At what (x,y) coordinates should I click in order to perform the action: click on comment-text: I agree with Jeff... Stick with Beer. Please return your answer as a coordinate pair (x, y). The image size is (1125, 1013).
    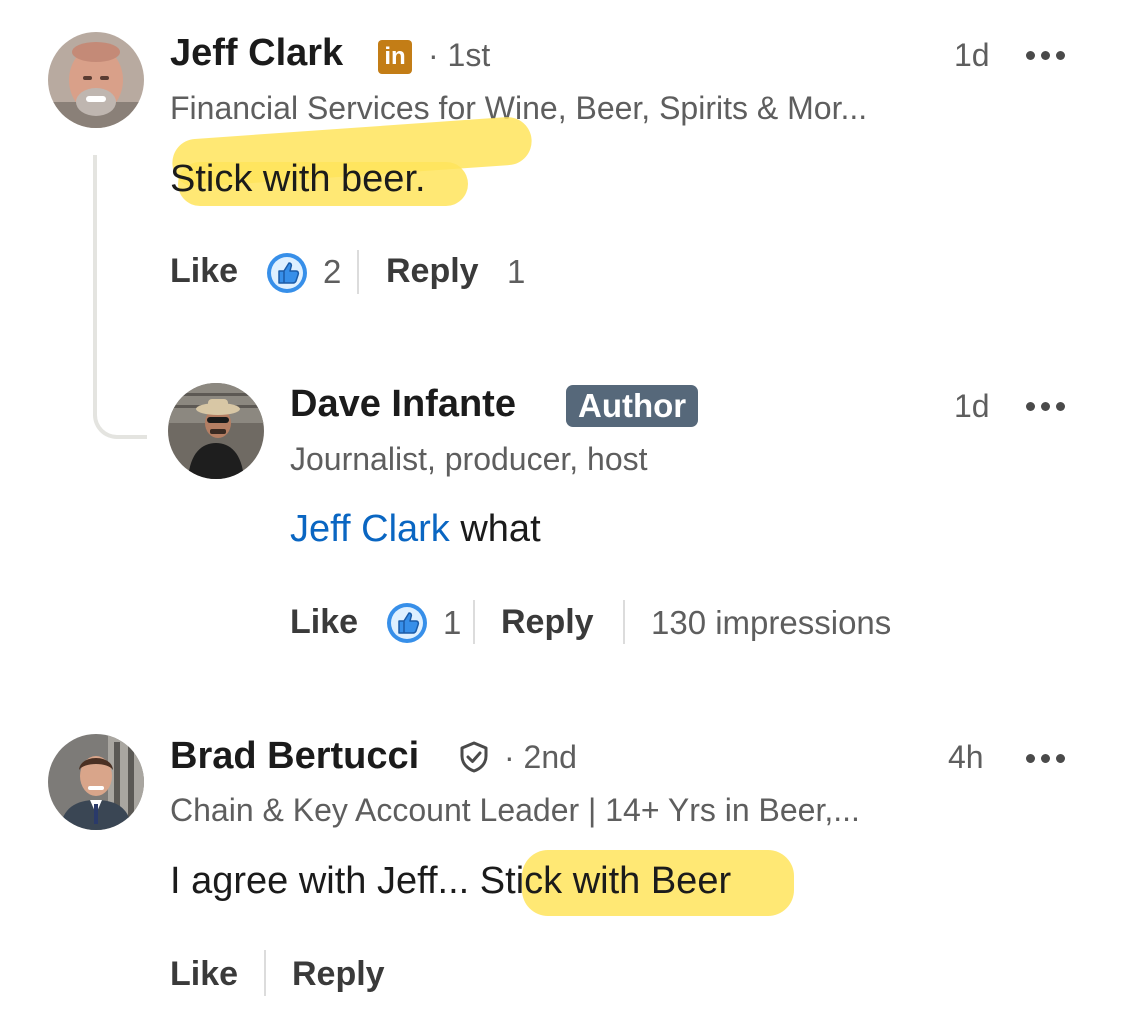
    Looking at the image, I should click on (450, 881).